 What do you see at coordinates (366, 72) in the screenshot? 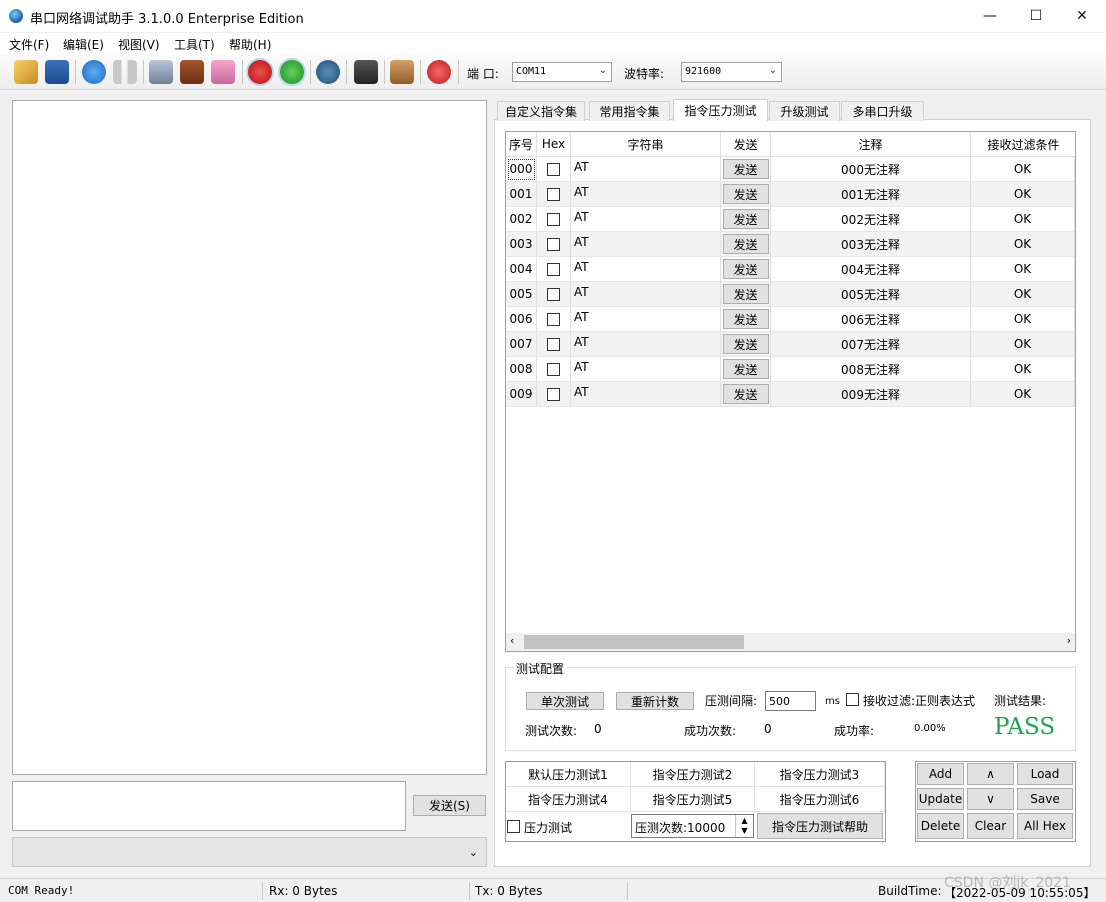
I see `bookmark-icon` at bounding box center [366, 72].